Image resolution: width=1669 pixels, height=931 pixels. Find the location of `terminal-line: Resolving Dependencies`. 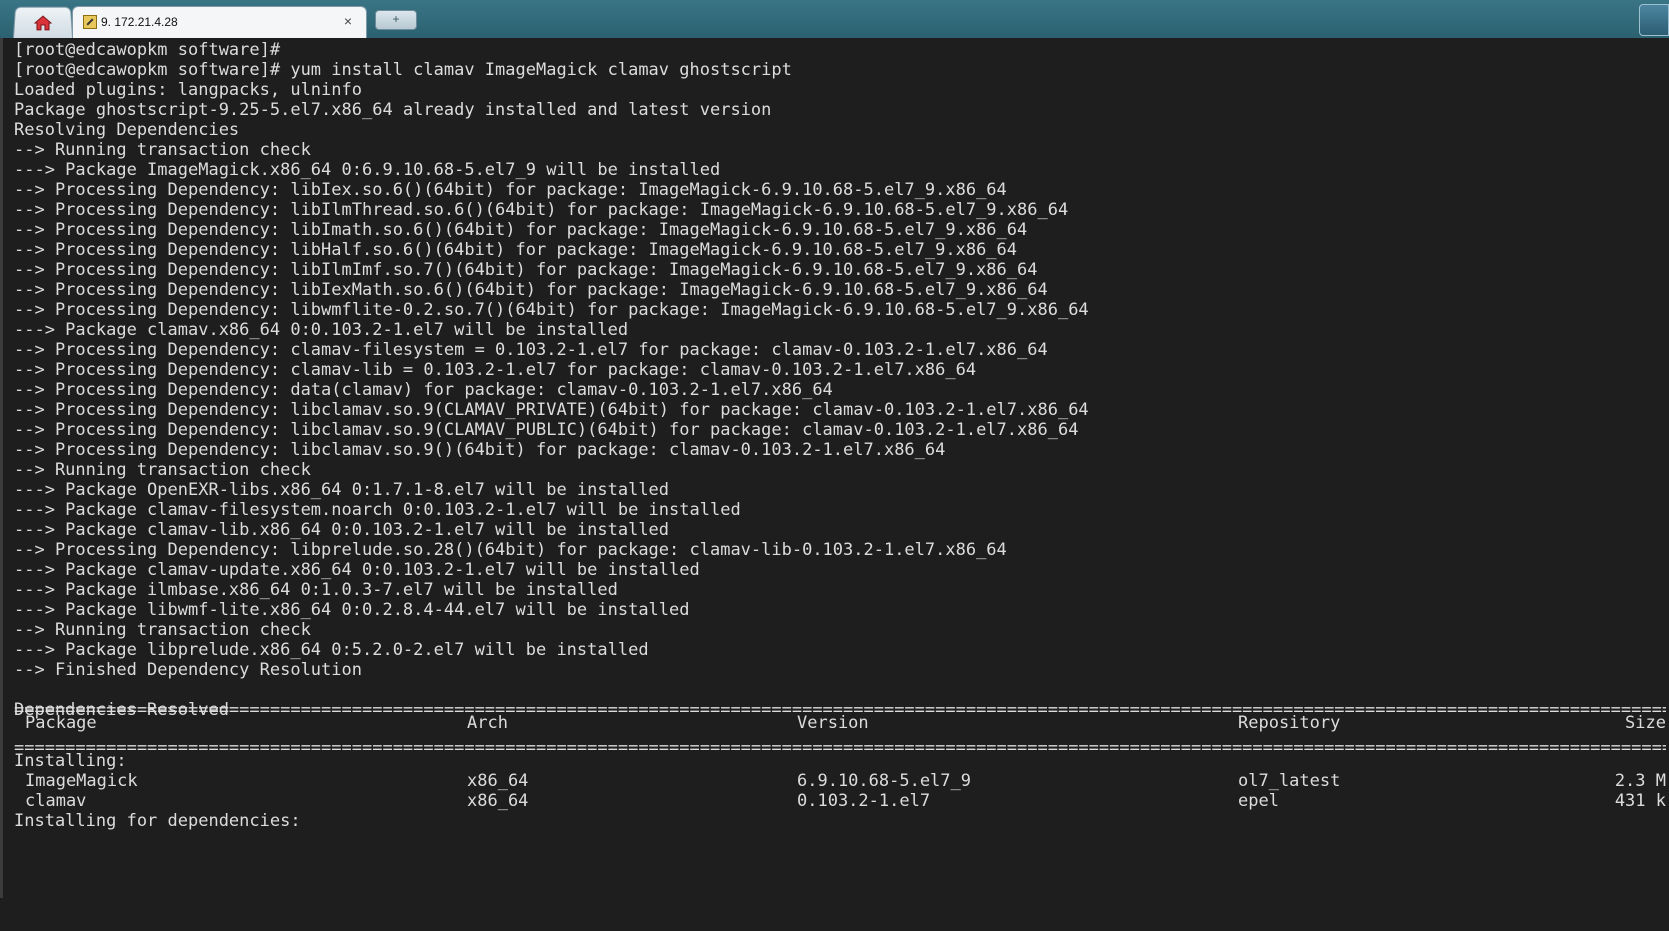

terminal-line: Resolving Dependencies is located at coordinates (127, 130).